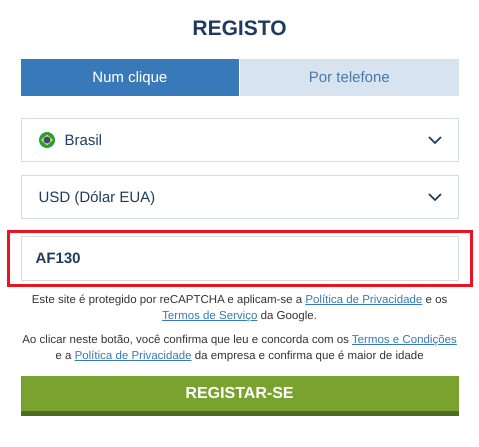  I want to click on select-field: USD (Dólar EUA), so click(239, 197).